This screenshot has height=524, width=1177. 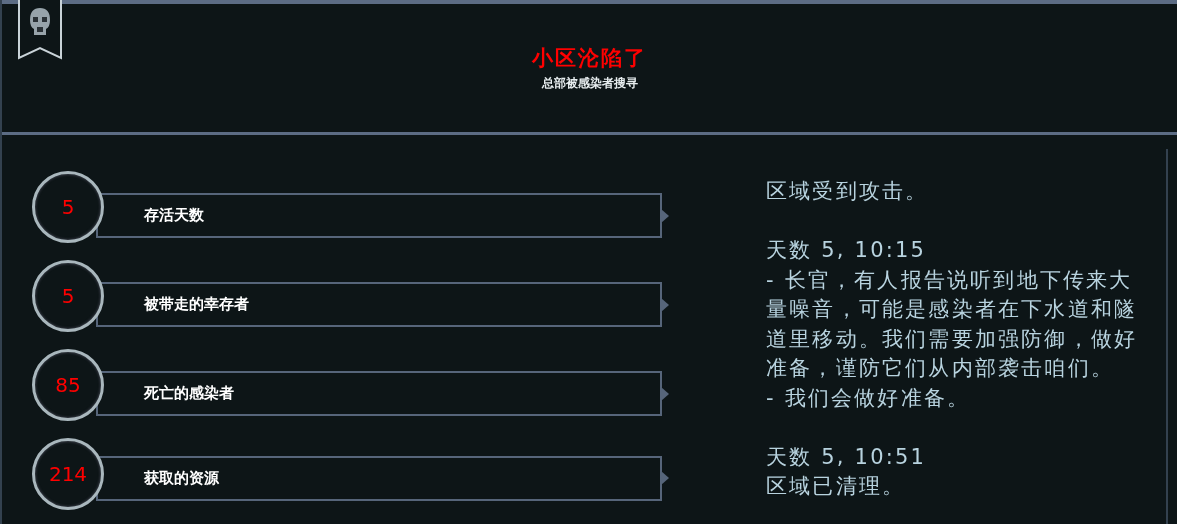 What do you see at coordinates (869, 398) in the screenshot?
I see `log-message: - 我们会做好准备。` at bounding box center [869, 398].